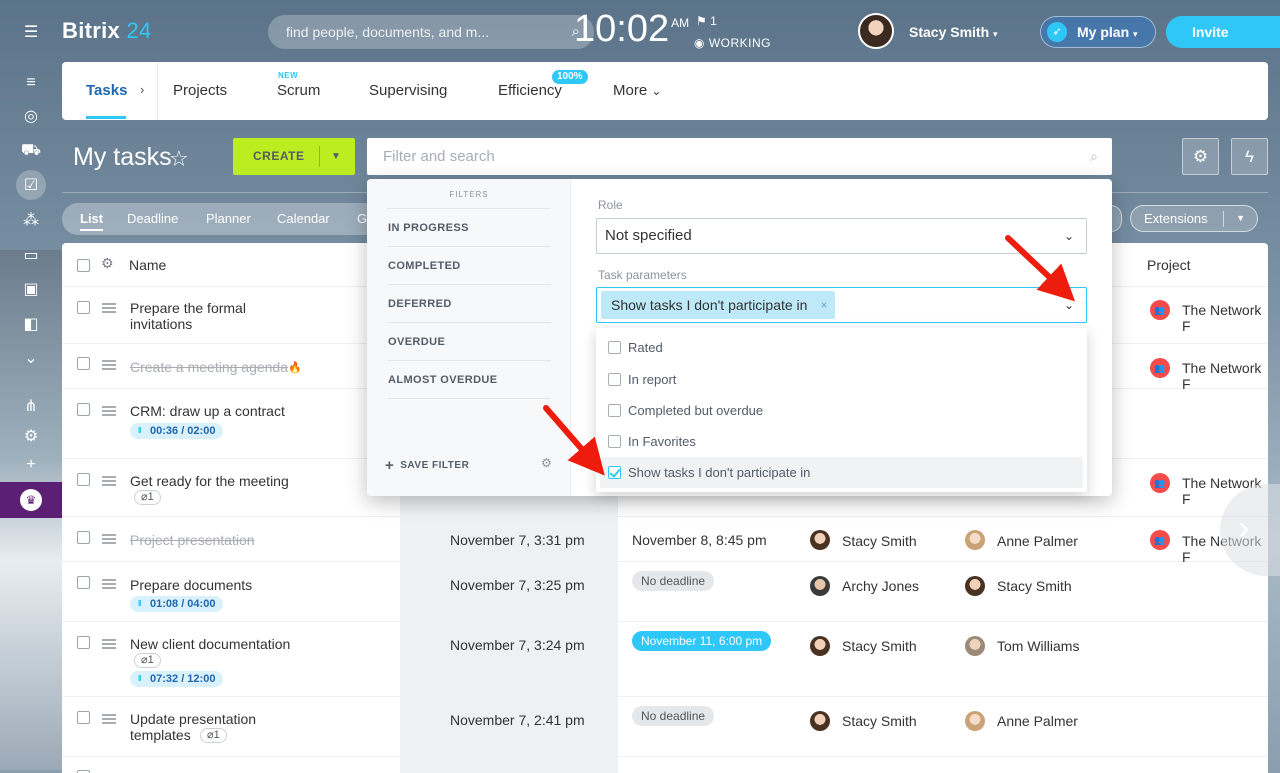 The width and height of the screenshot is (1280, 773). Describe the element at coordinates (408, 90) in the screenshot. I see `tab-supervising: Supervising` at that location.